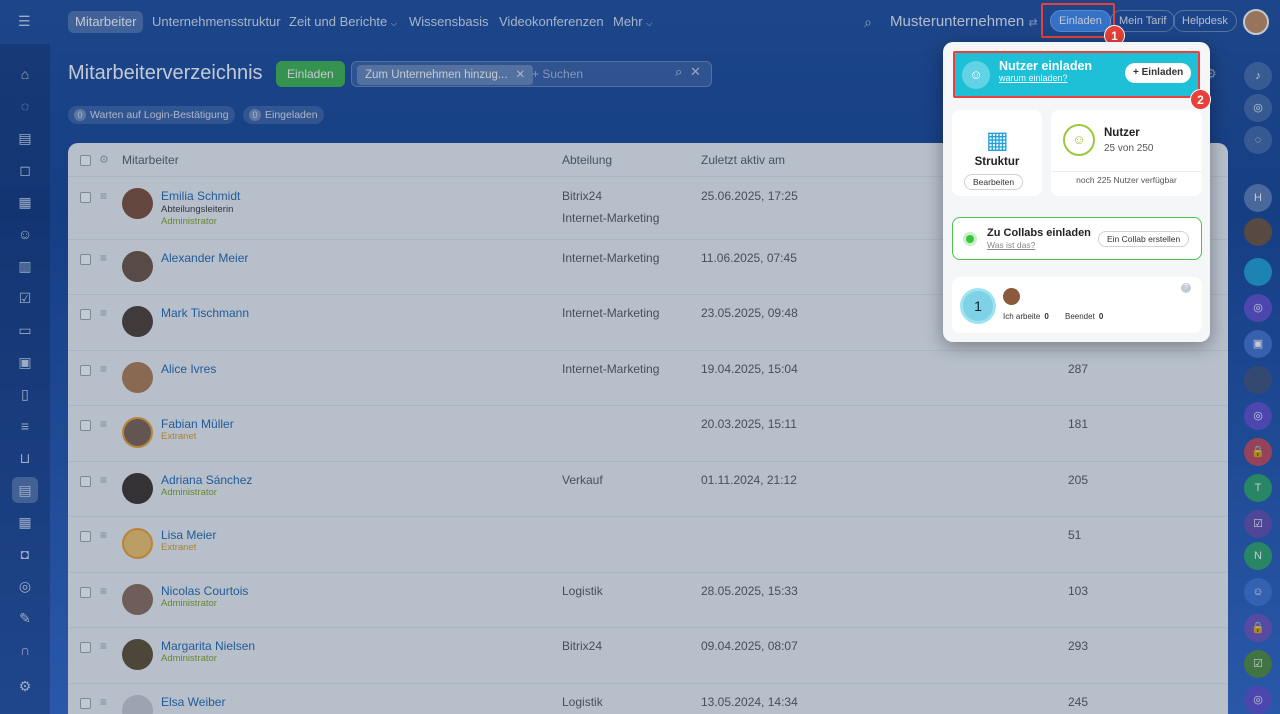  What do you see at coordinates (1256, 22) in the screenshot?
I see `user-avatar` at bounding box center [1256, 22].